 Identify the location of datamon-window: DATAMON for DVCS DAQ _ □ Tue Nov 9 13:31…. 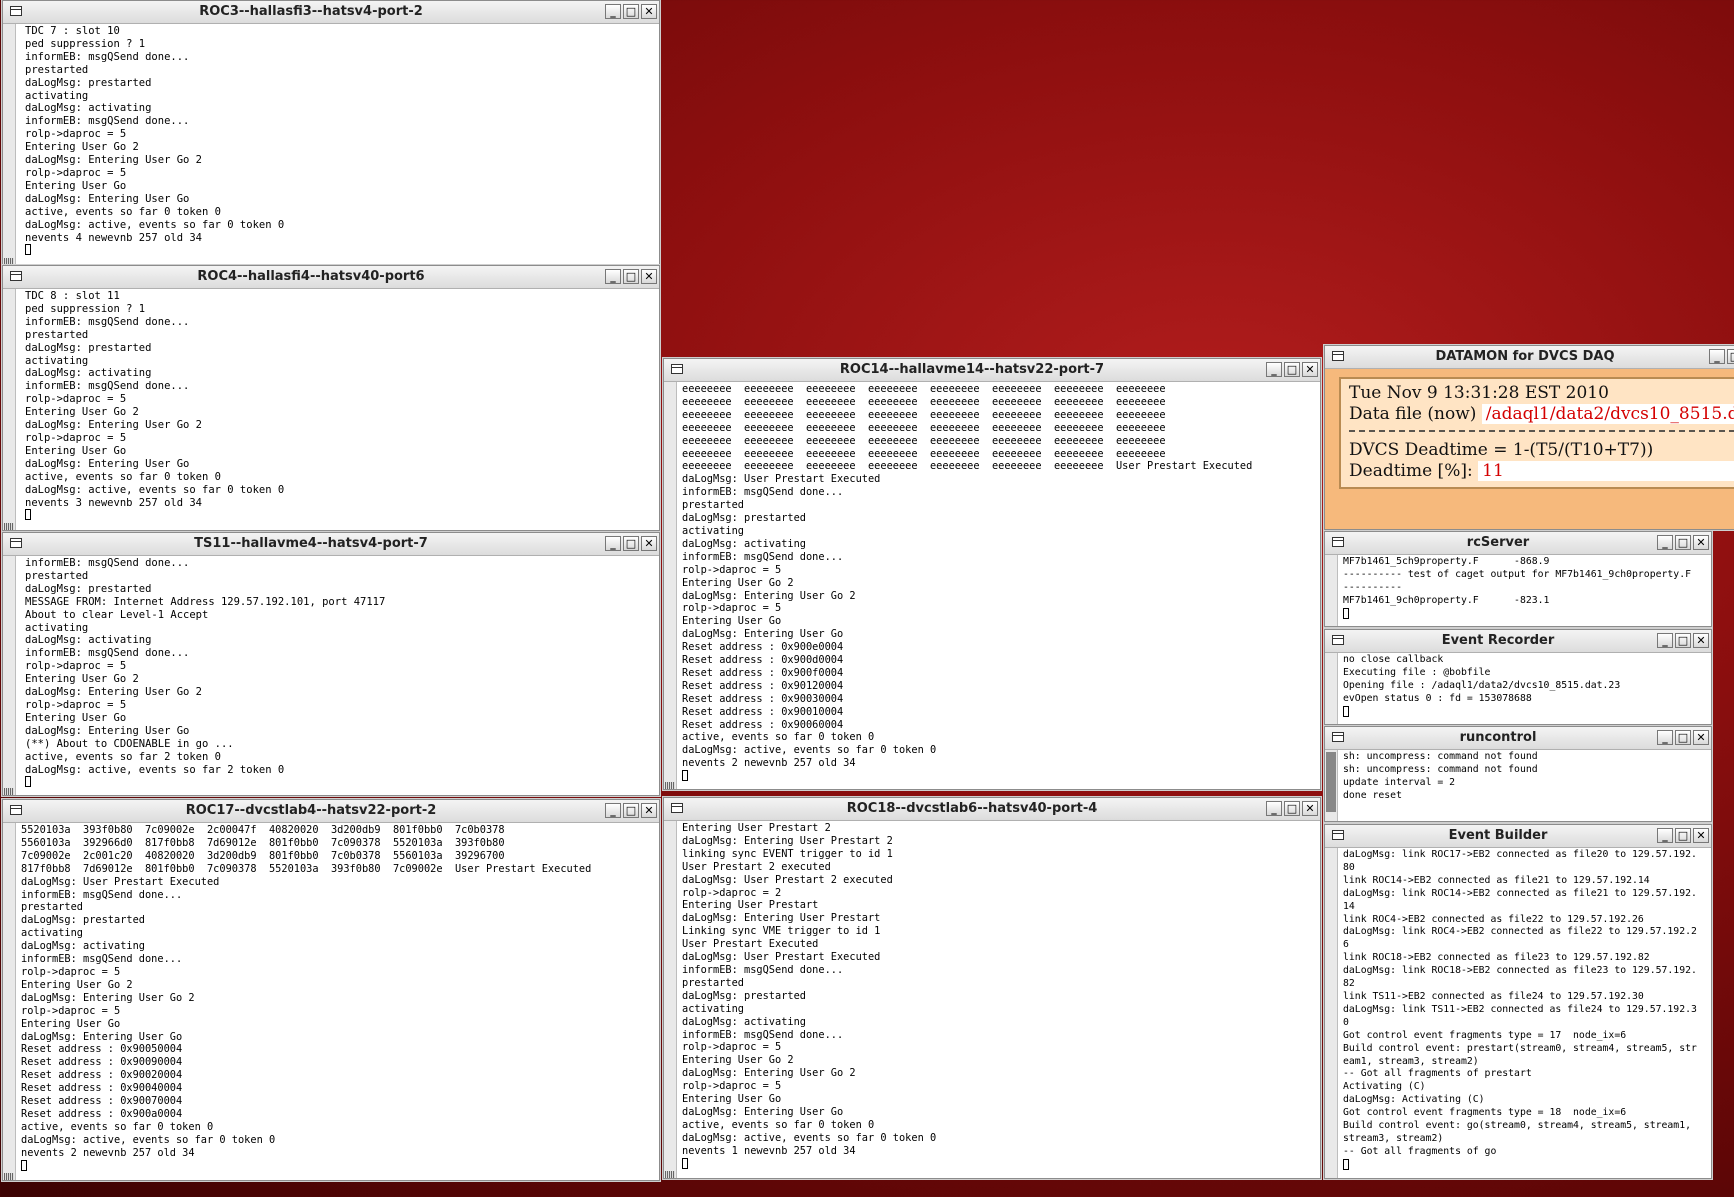
(1529, 437).